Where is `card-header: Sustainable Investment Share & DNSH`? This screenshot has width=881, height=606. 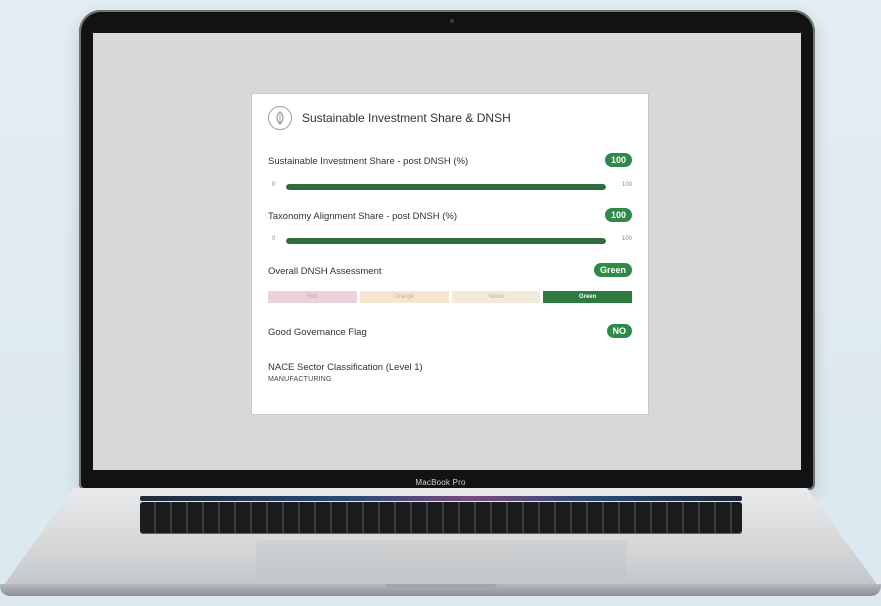
card-header: Sustainable Investment Share & DNSH is located at coordinates (389, 118).